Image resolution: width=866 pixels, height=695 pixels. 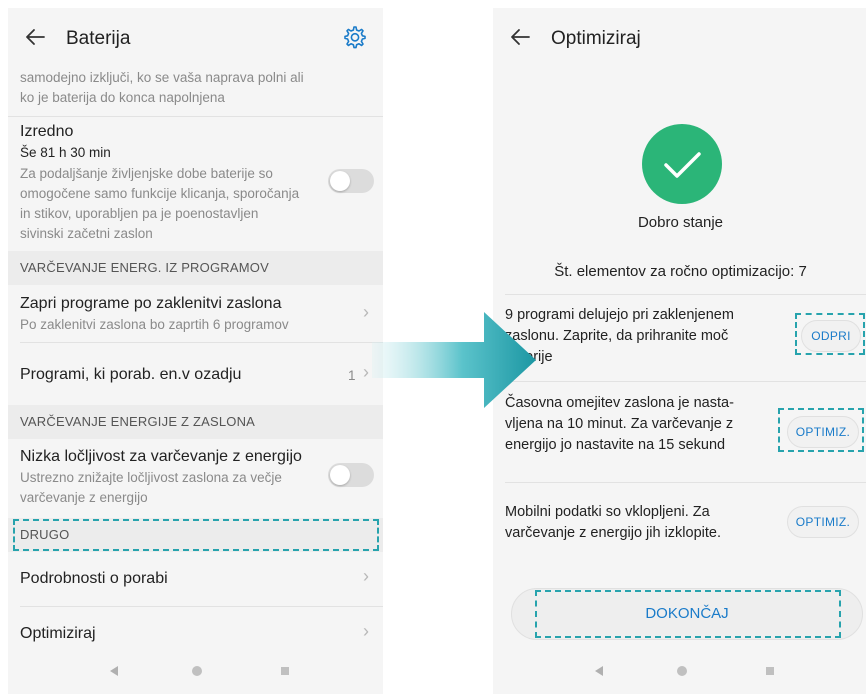 I want to click on item-text-line: vljena na 10 minut. Za varčevanje z, so click(x=619, y=424).